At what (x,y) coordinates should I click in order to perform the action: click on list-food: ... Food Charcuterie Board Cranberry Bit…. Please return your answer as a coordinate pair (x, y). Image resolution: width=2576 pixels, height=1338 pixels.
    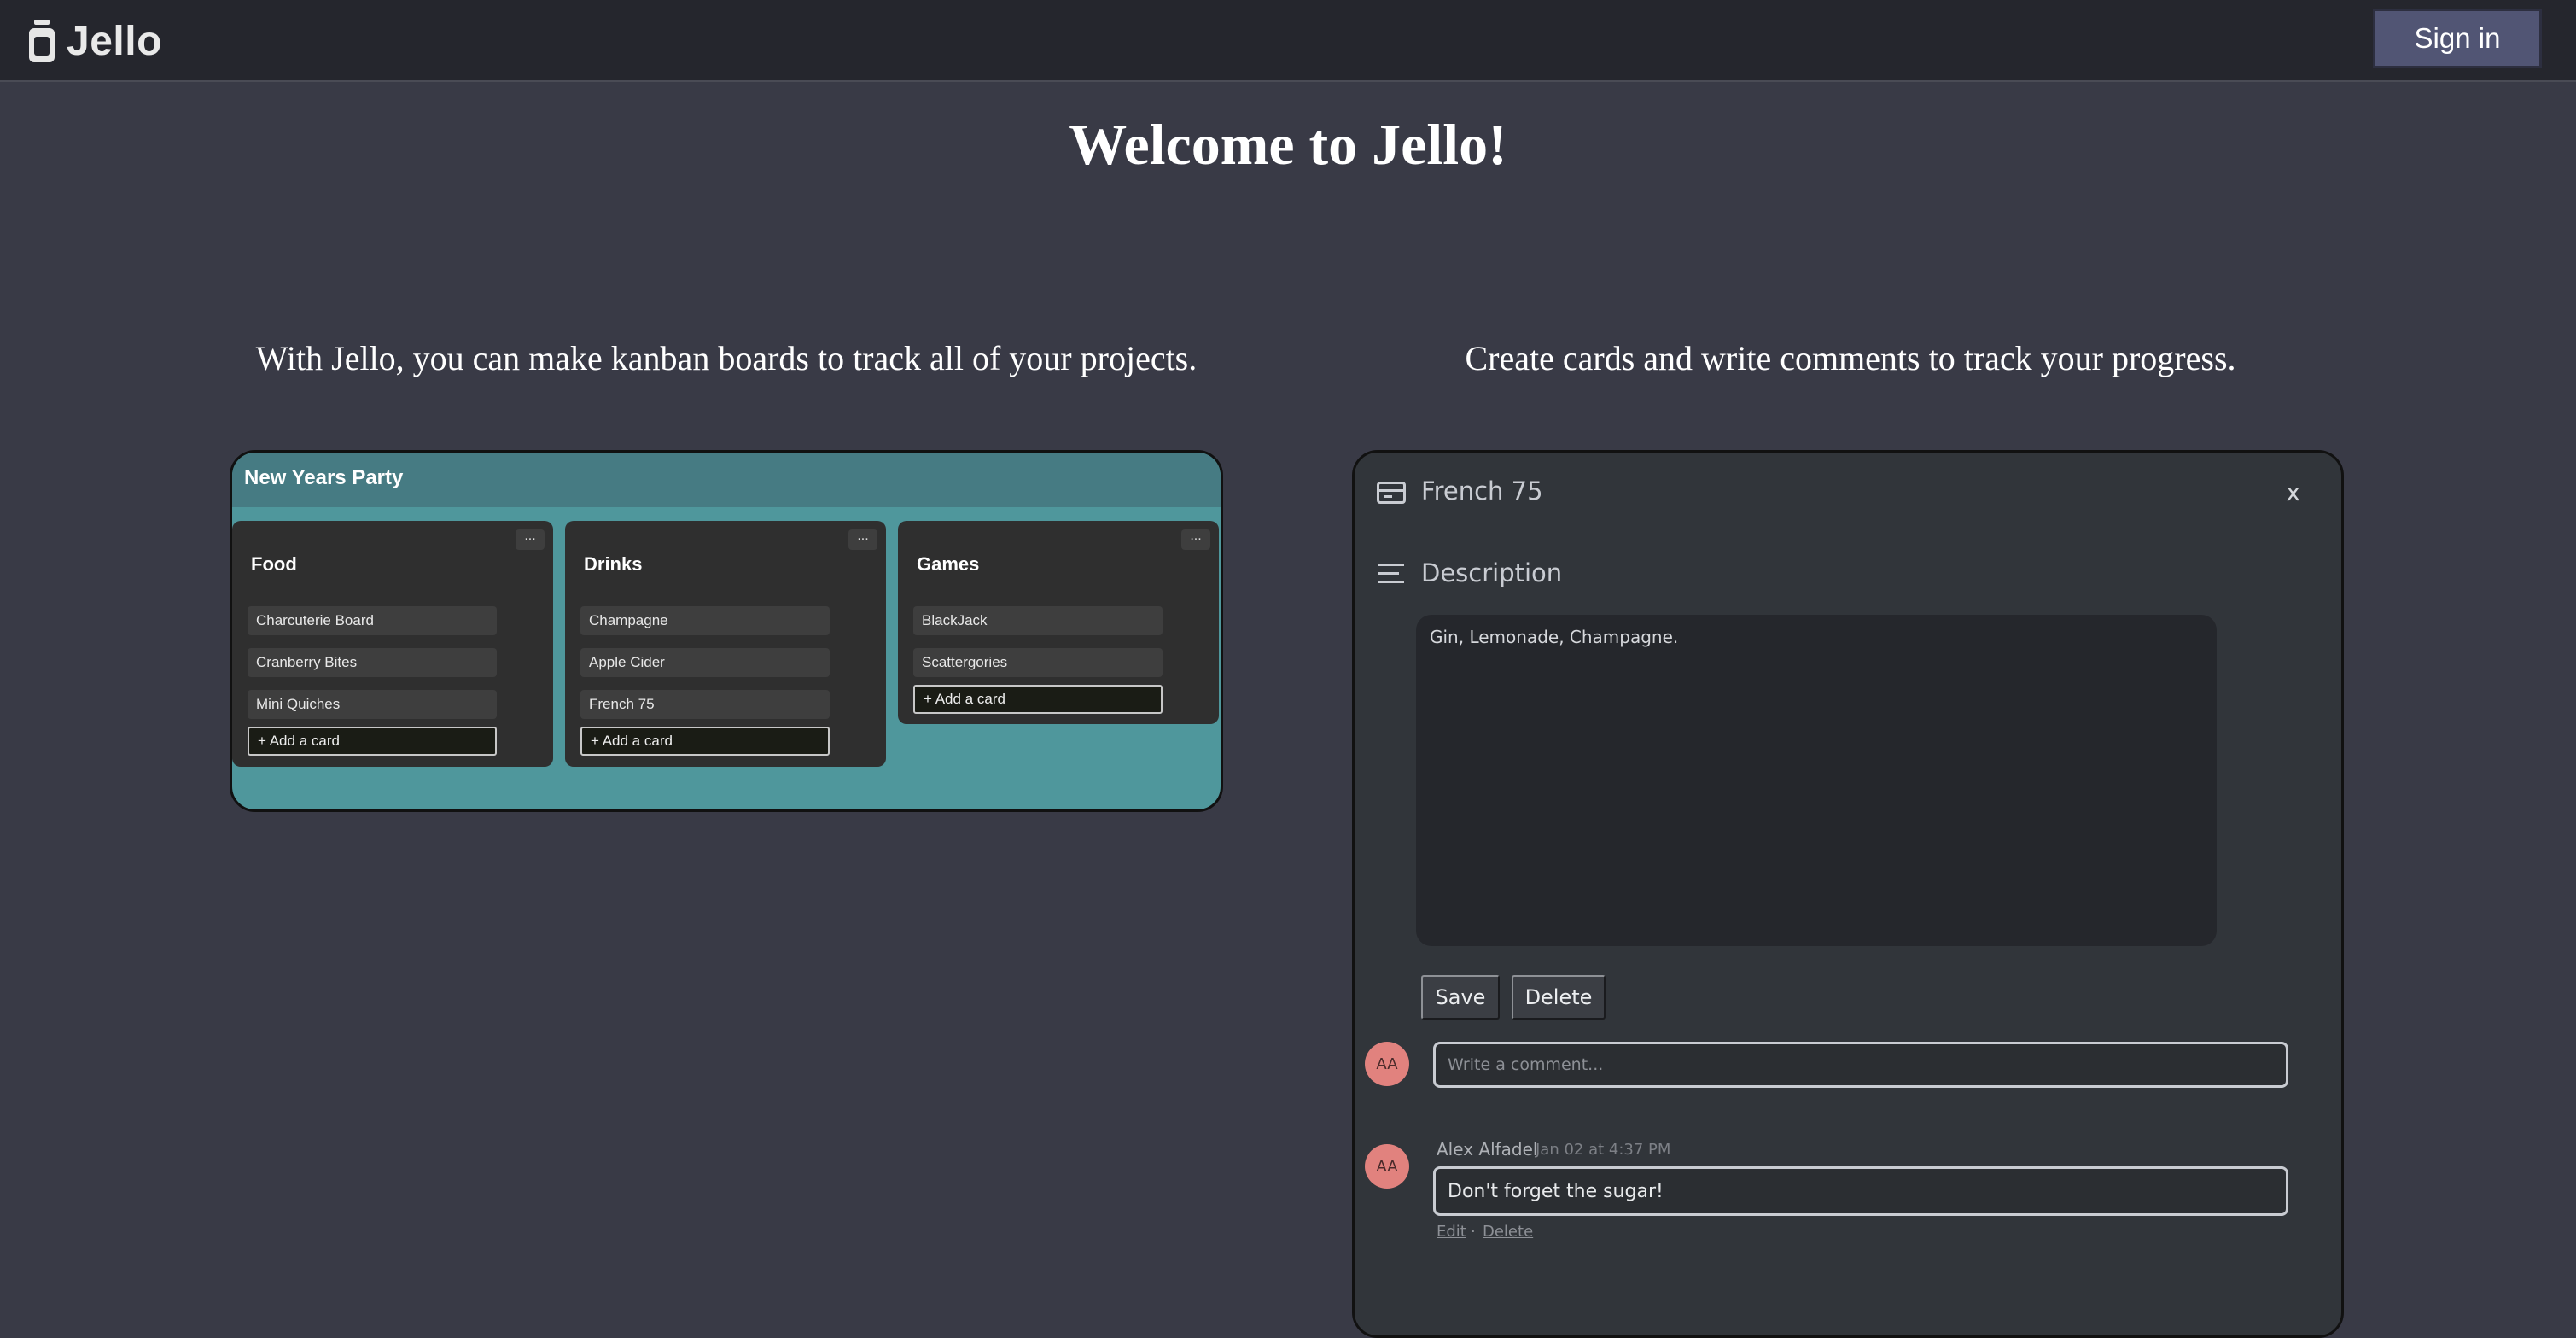
    Looking at the image, I should click on (392, 644).